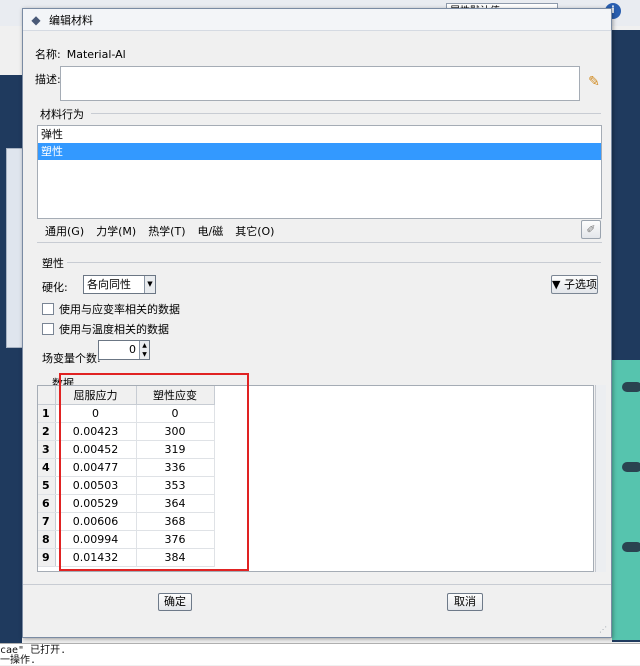 The image size is (640, 666). What do you see at coordinates (47, 557) in the screenshot?
I see `row-number: 9` at bounding box center [47, 557].